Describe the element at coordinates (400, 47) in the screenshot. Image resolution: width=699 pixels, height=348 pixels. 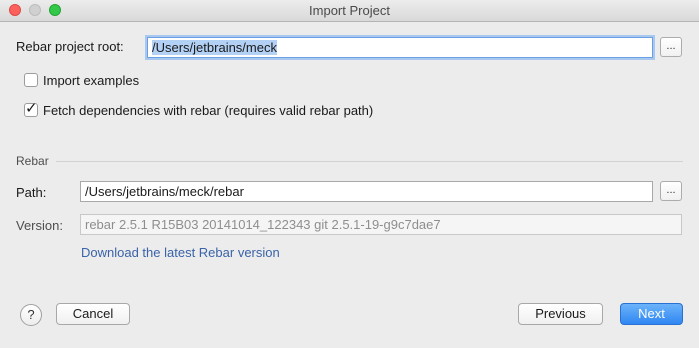
I see `project-root-input: /Users/jetbrains/meck` at that location.